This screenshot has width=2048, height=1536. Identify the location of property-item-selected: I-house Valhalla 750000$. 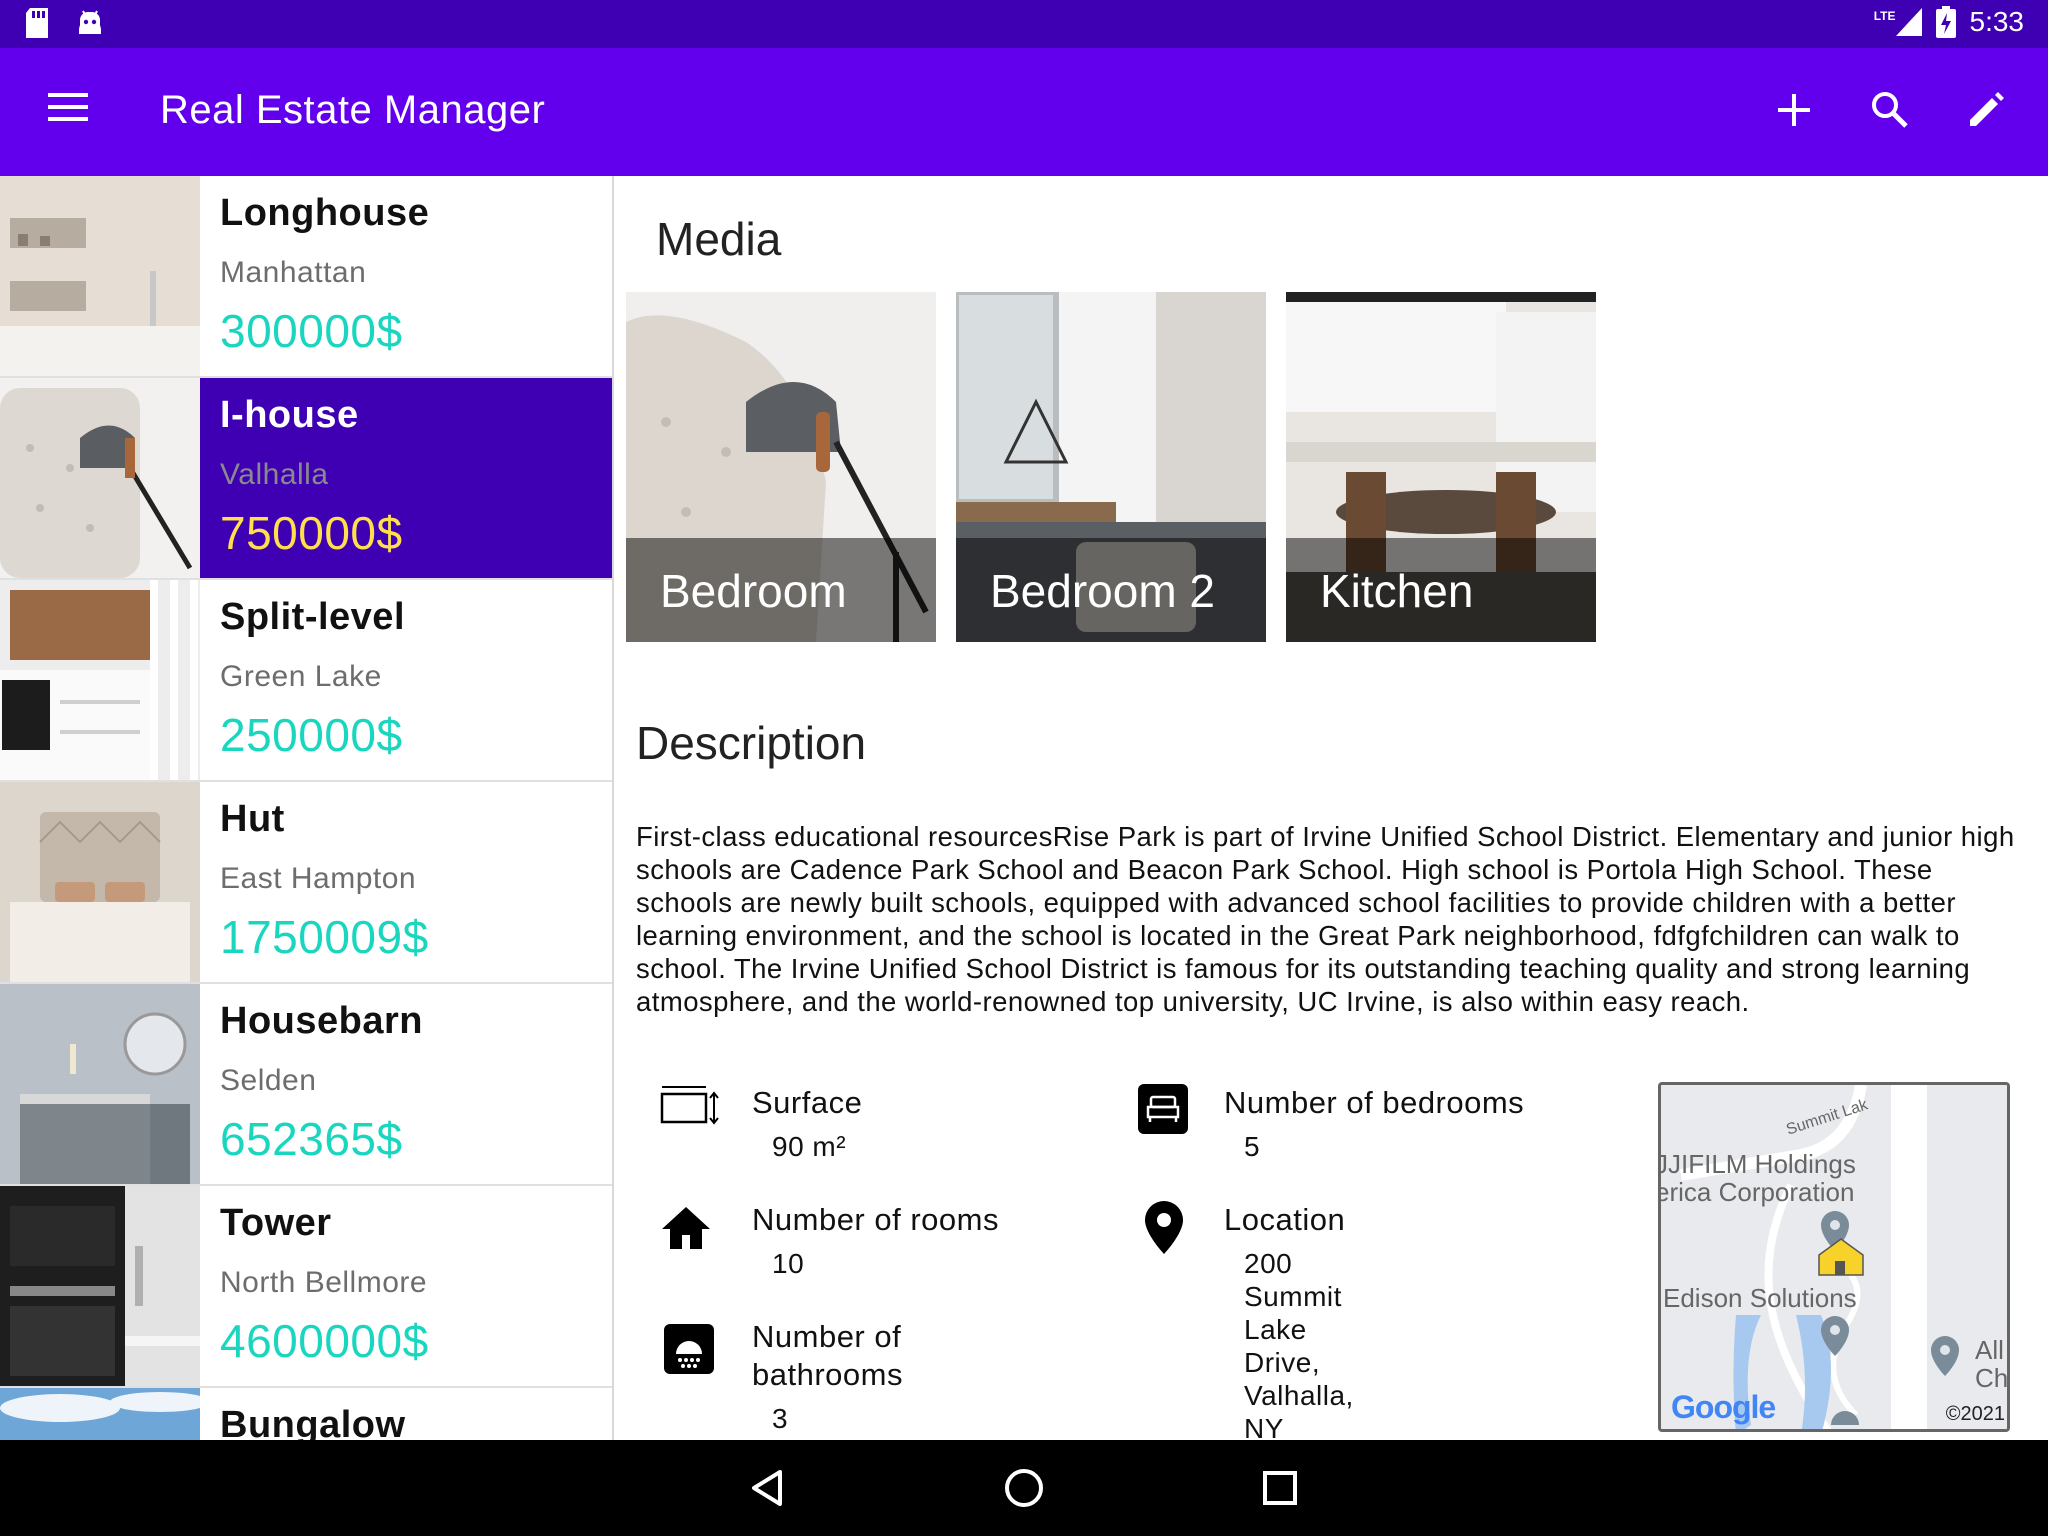
(306, 479).